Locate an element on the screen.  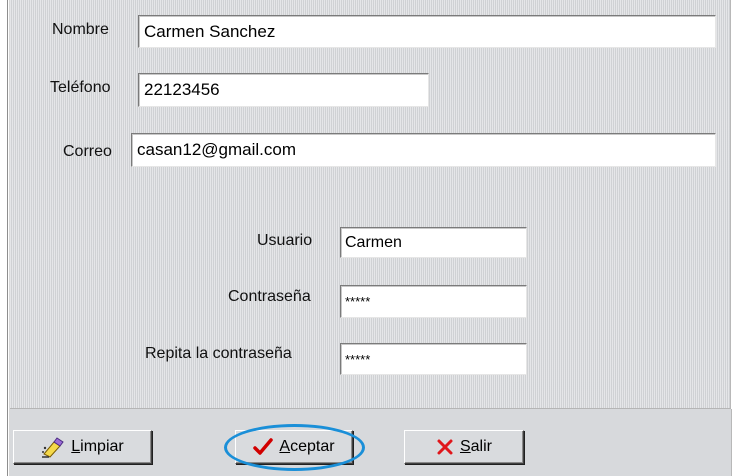
repita-contrasena-input is located at coordinates (433, 359).